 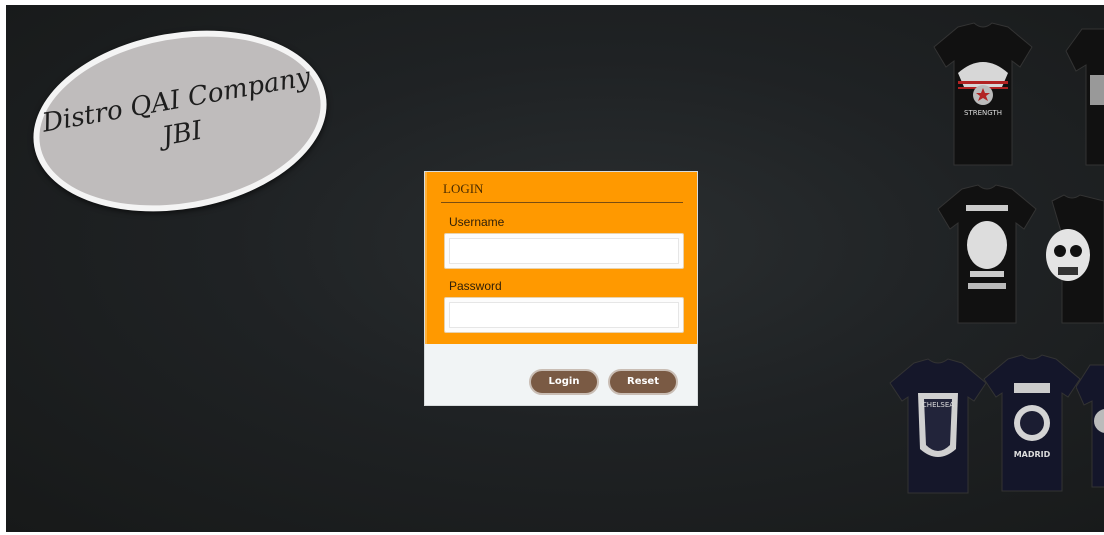 What do you see at coordinates (477, 222) in the screenshot?
I see `username-label: Username` at bounding box center [477, 222].